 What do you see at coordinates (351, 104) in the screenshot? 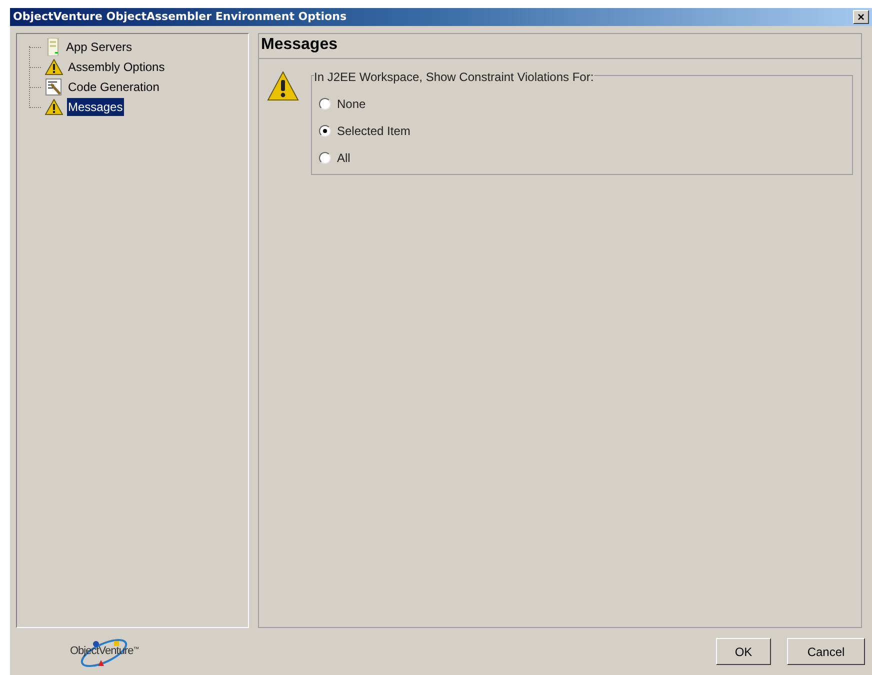
I see `radio-label: None` at bounding box center [351, 104].